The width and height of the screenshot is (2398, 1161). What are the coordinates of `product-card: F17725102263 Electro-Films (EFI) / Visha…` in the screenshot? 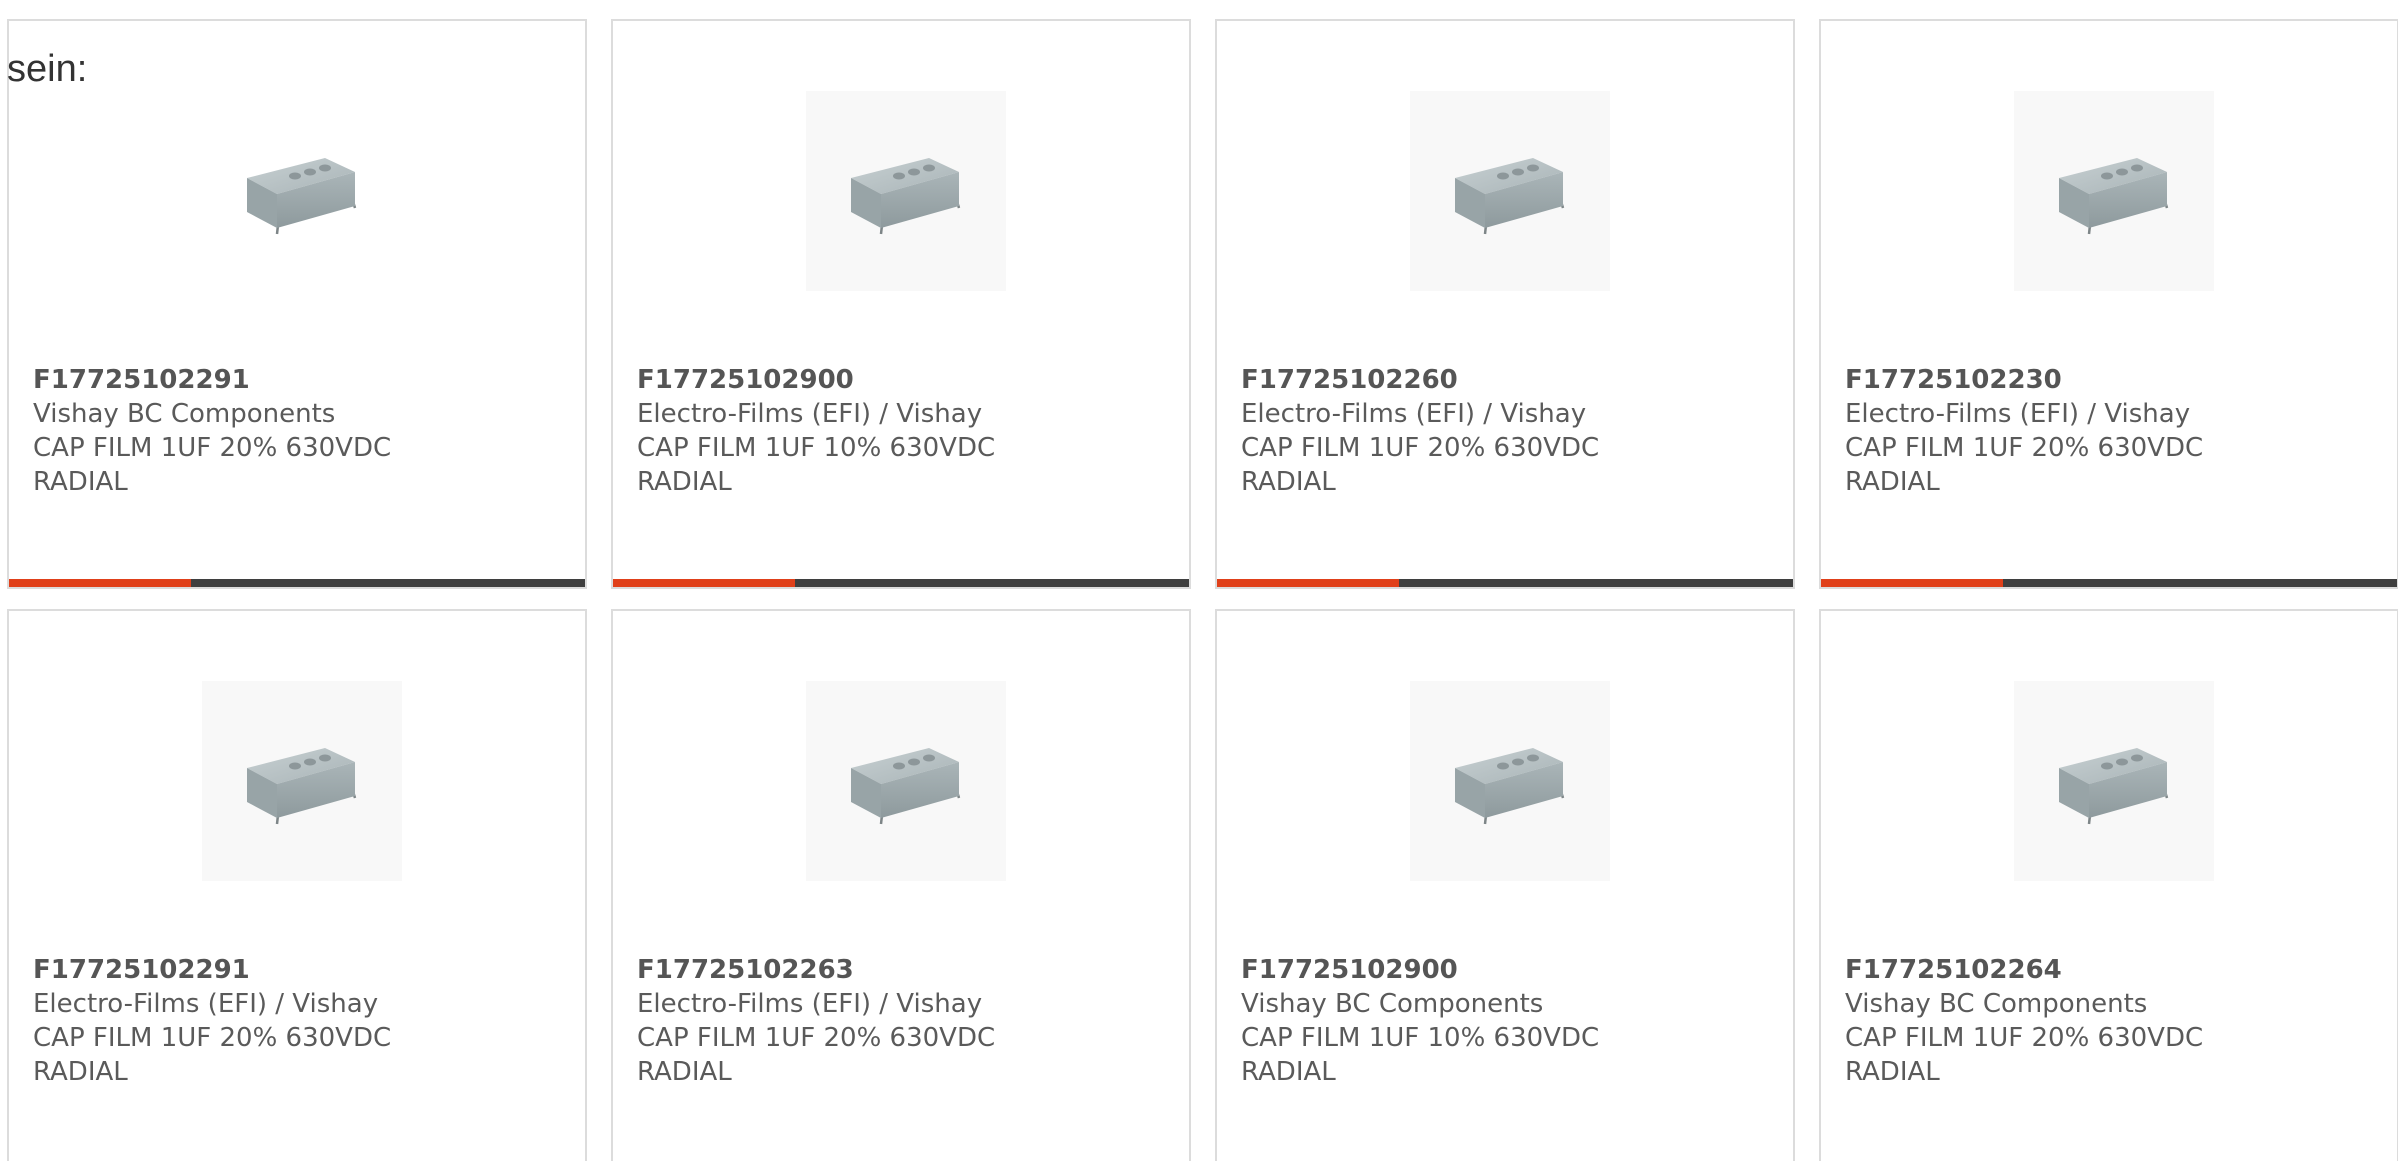 It's located at (901, 885).